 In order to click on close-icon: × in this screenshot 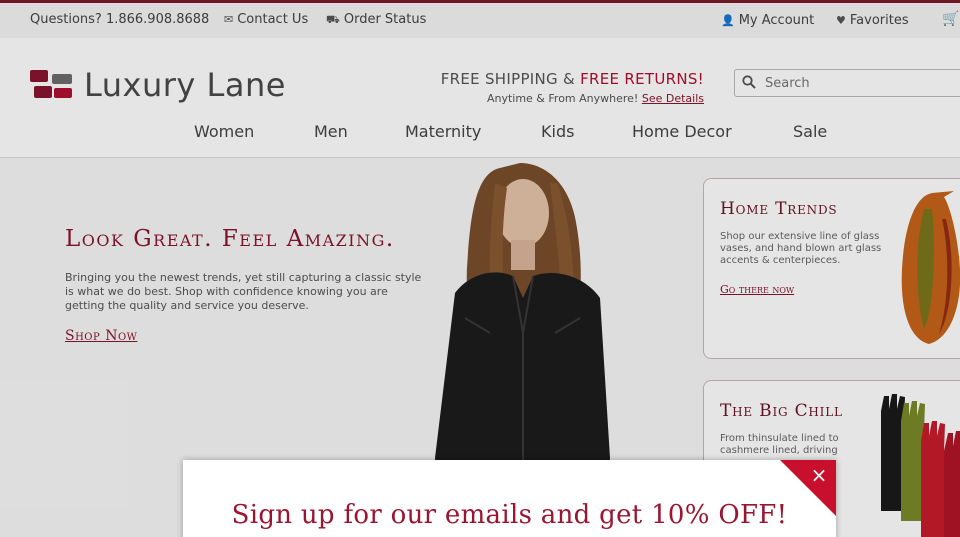, I will do `click(819, 475)`.